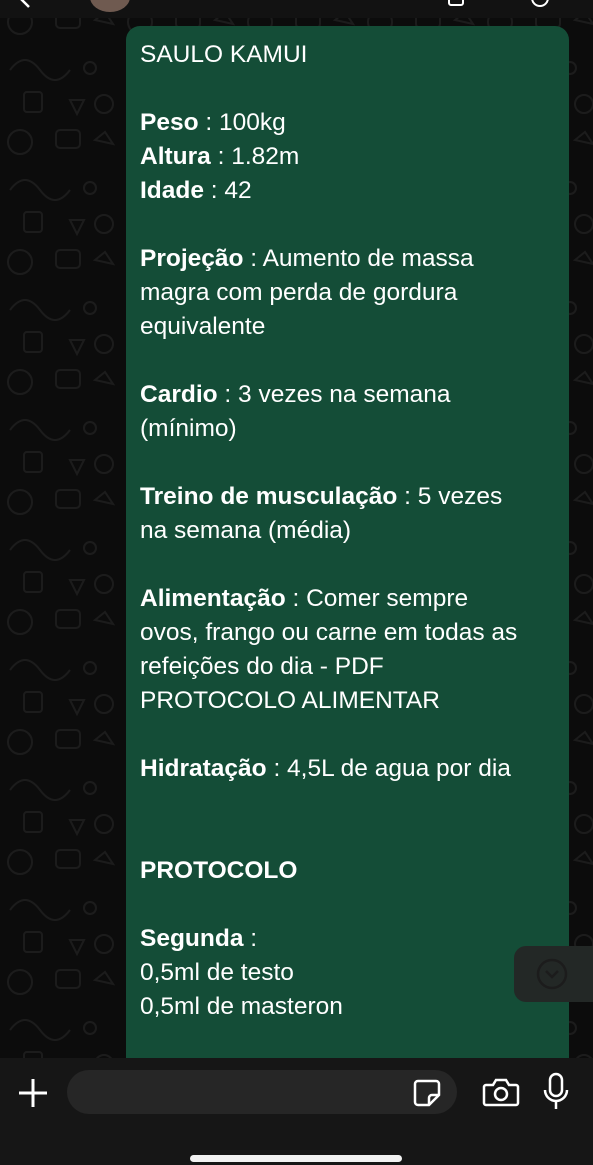  What do you see at coordinates (217, 972) in the screenshot?
I see `monday-item-1: 0,5ml de testo` at bounding box center [217, 972].